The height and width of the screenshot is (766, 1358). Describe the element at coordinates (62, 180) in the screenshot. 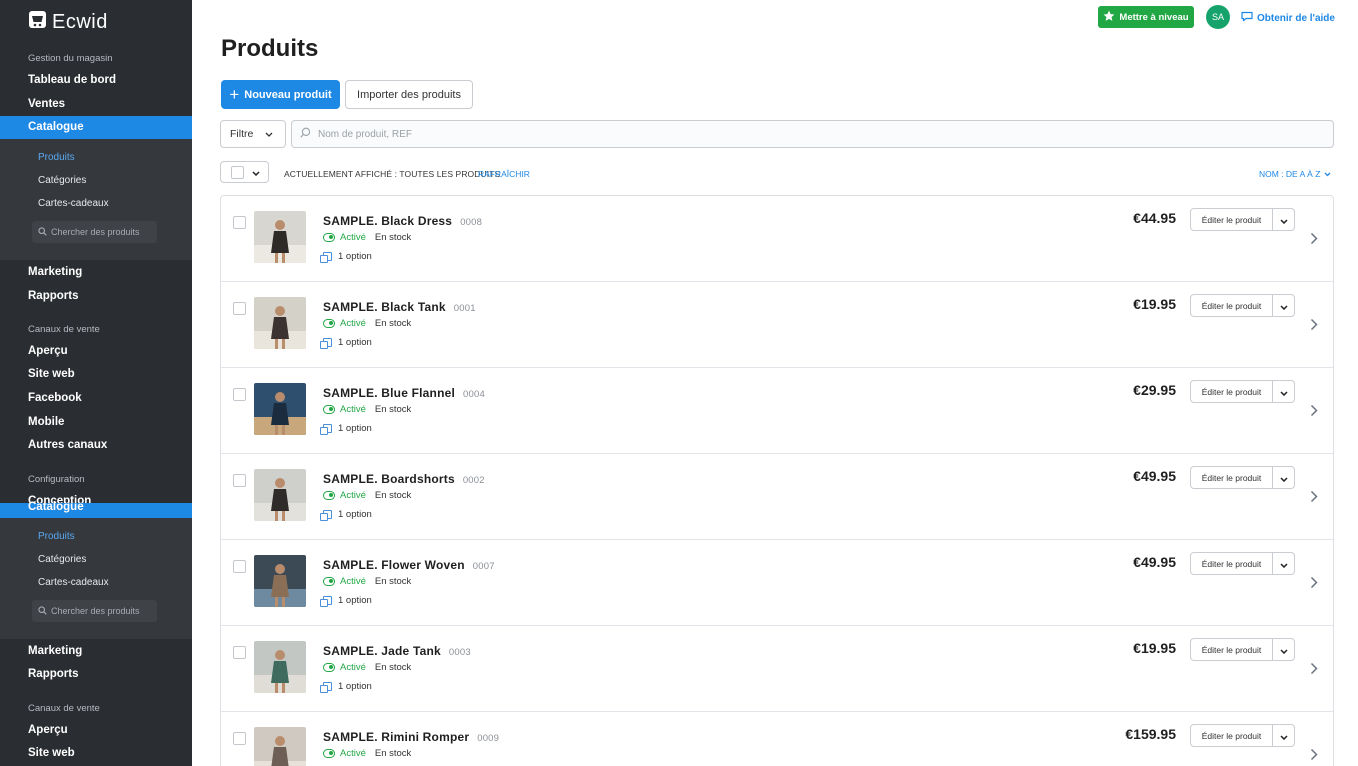

I see `sidebar-sub-categories: Catégories` at that location.